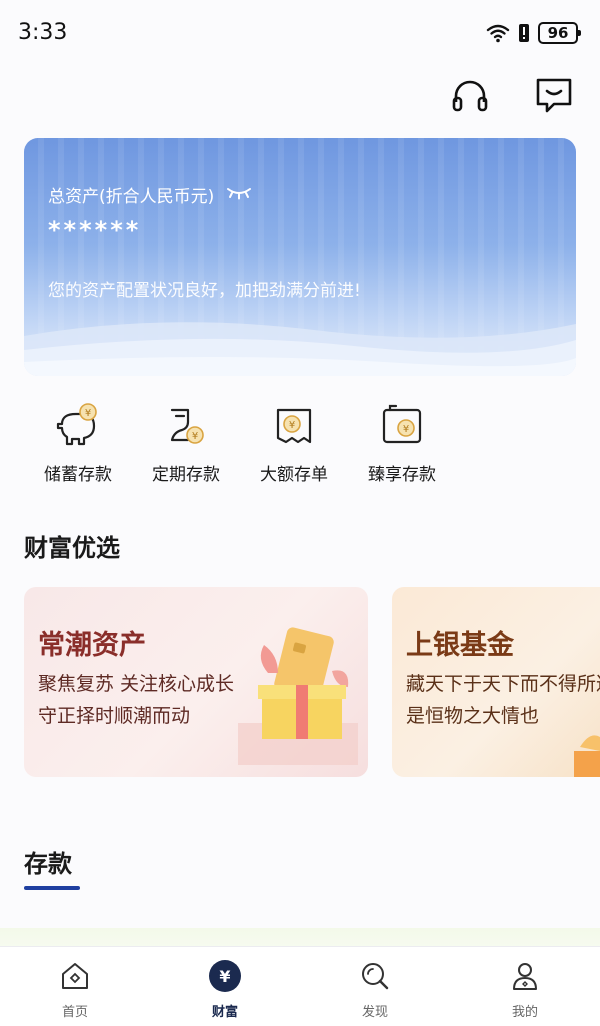 The image size is (600, 1026). I want to click on headset-icon, so click(470, 96).